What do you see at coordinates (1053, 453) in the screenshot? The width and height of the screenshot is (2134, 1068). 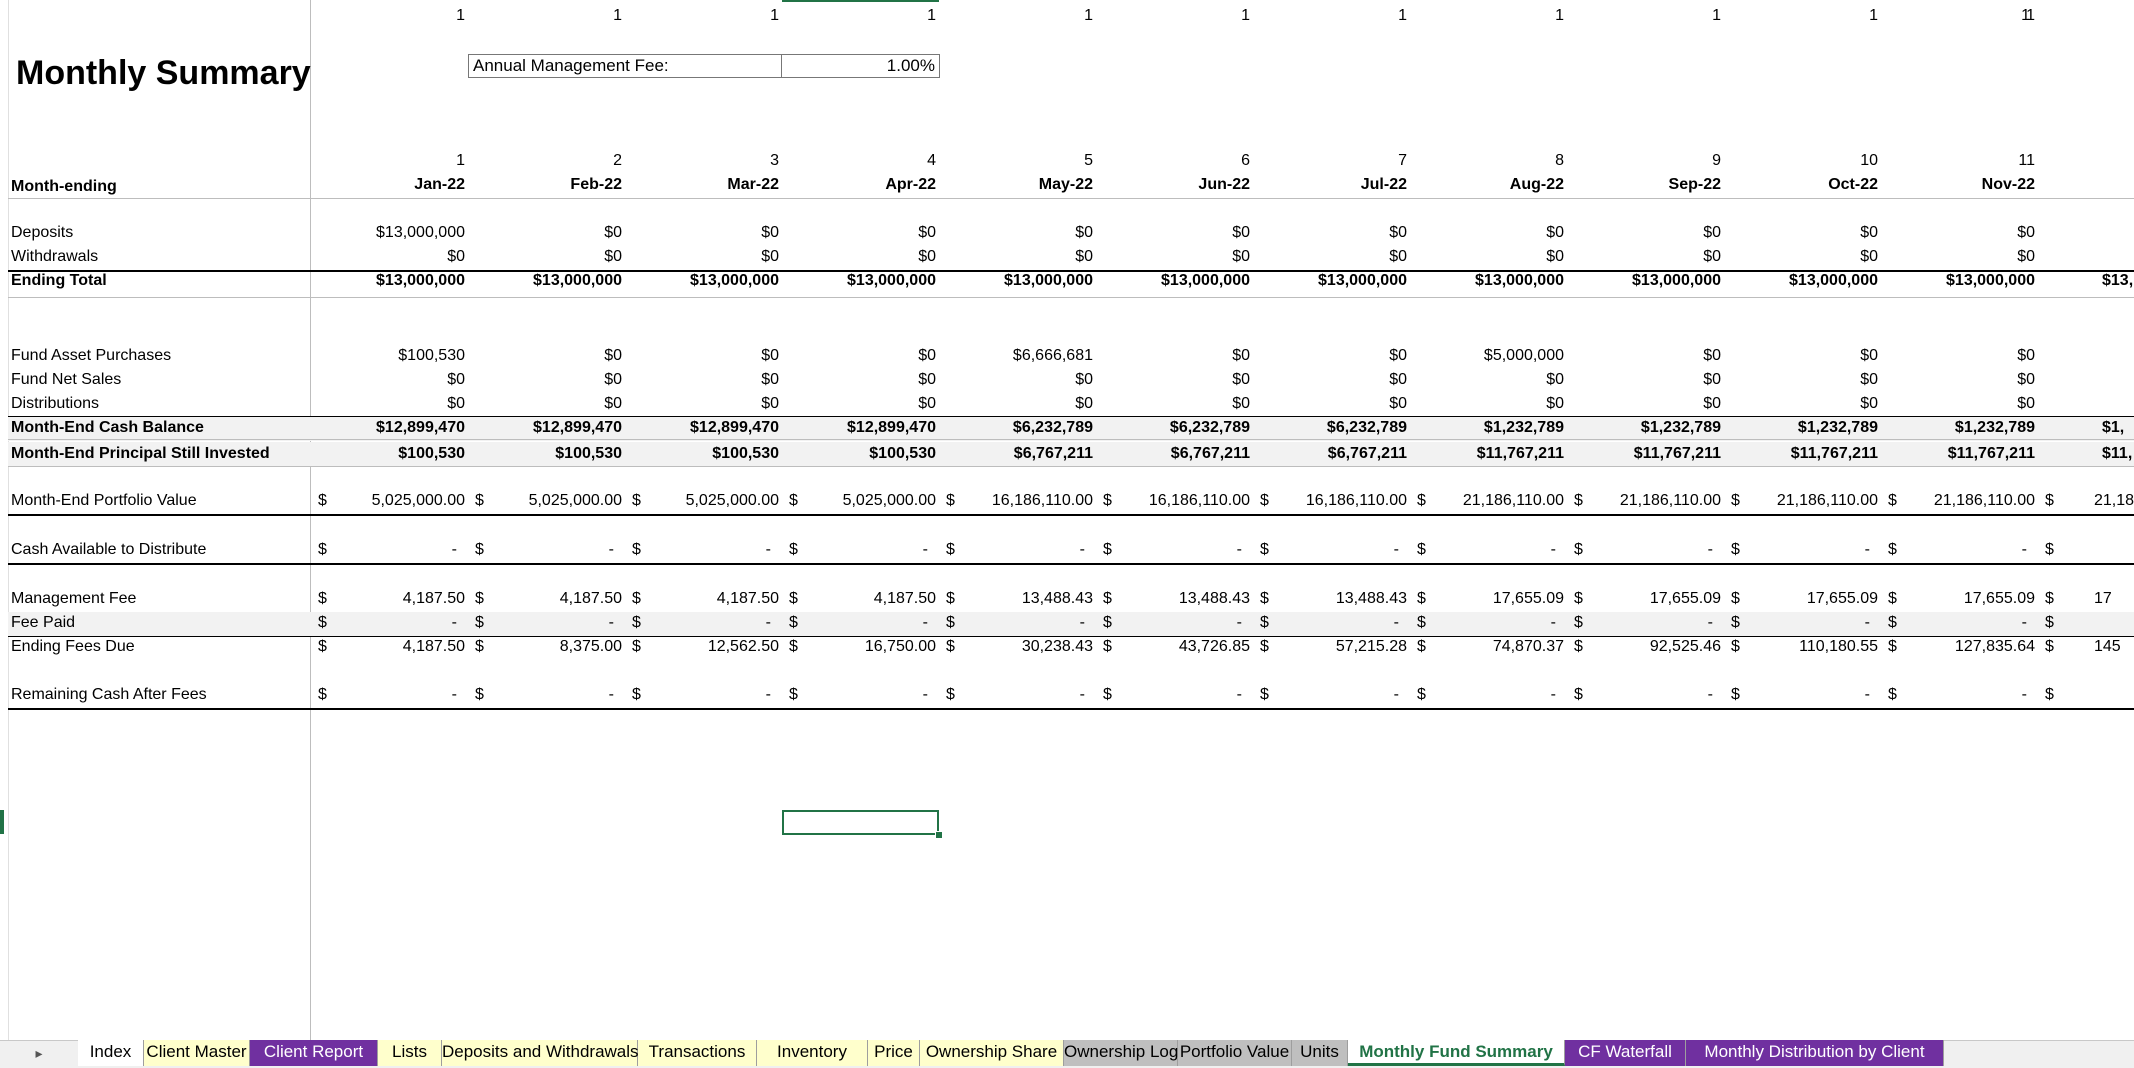 I see `data-cell: $6,767,211` at bounding box center [1053, 453].